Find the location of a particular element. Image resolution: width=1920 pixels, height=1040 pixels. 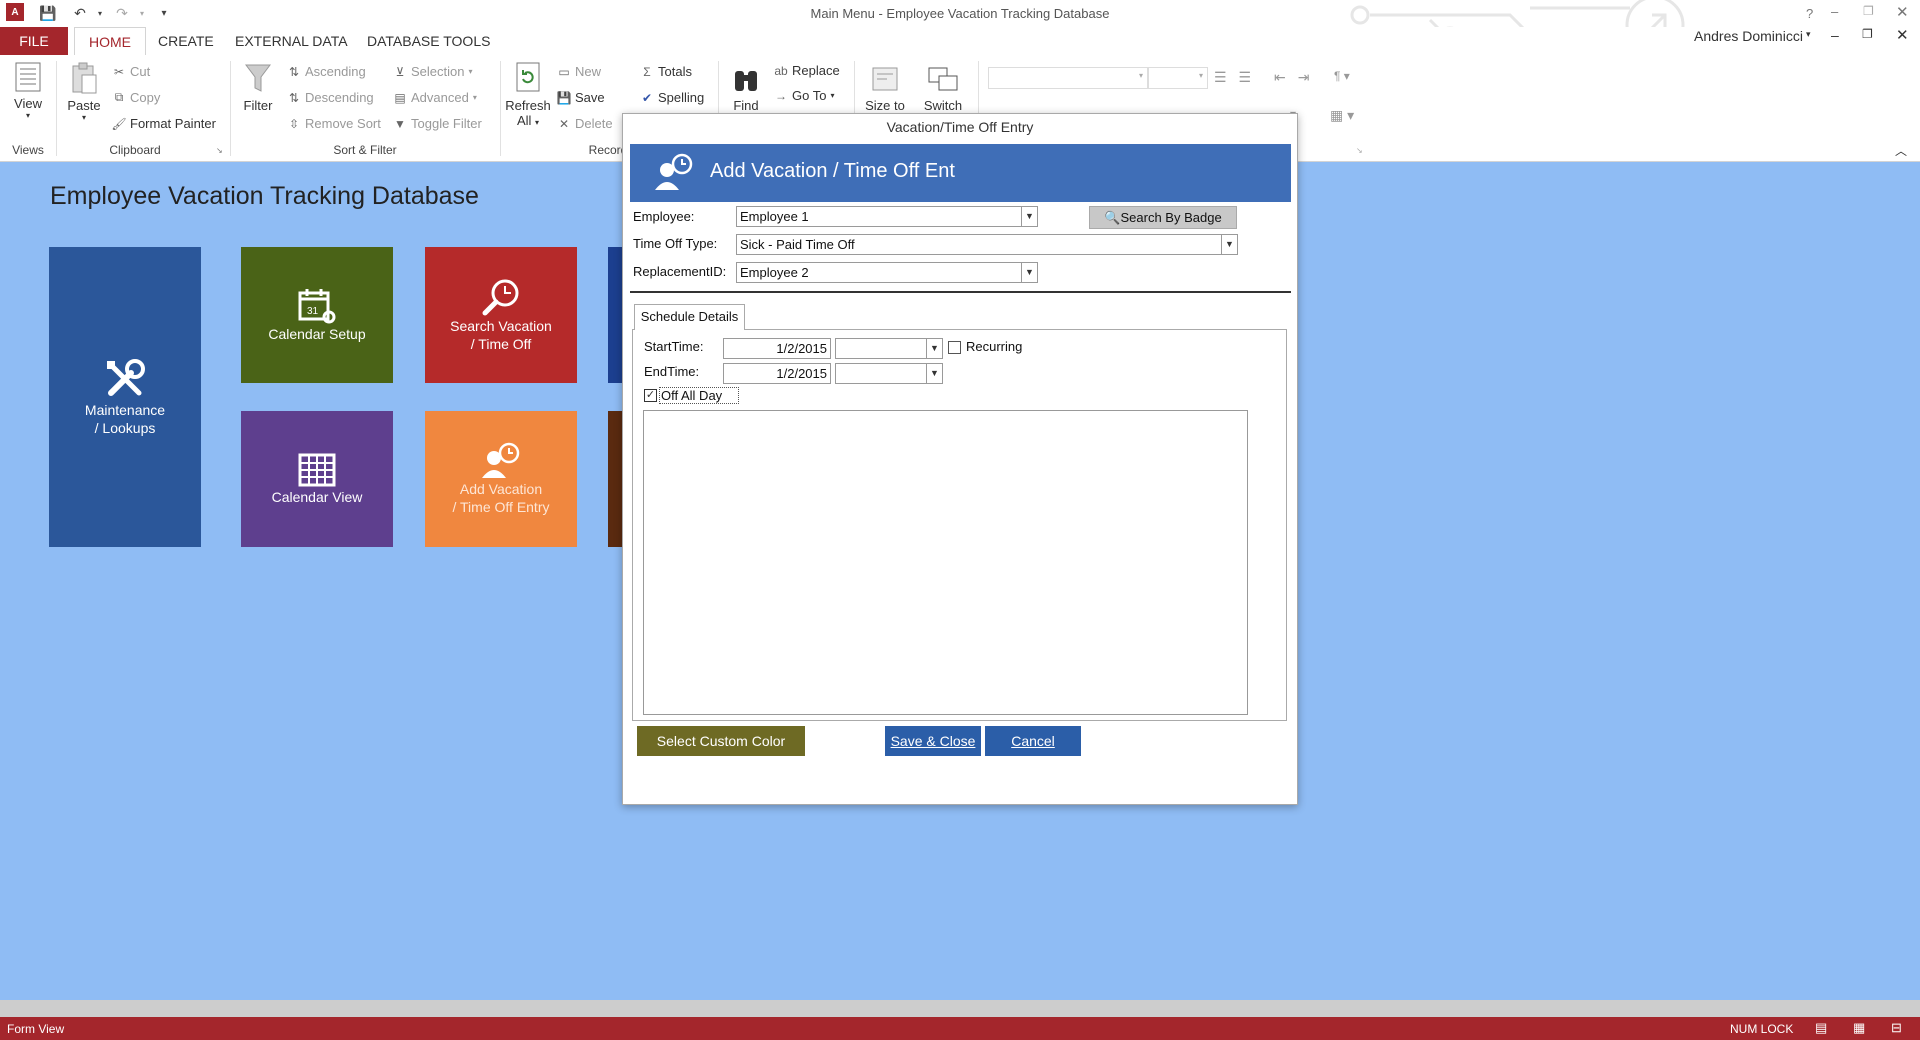

copy-button: ⧉ Copy is located at coordinates (136, 97).